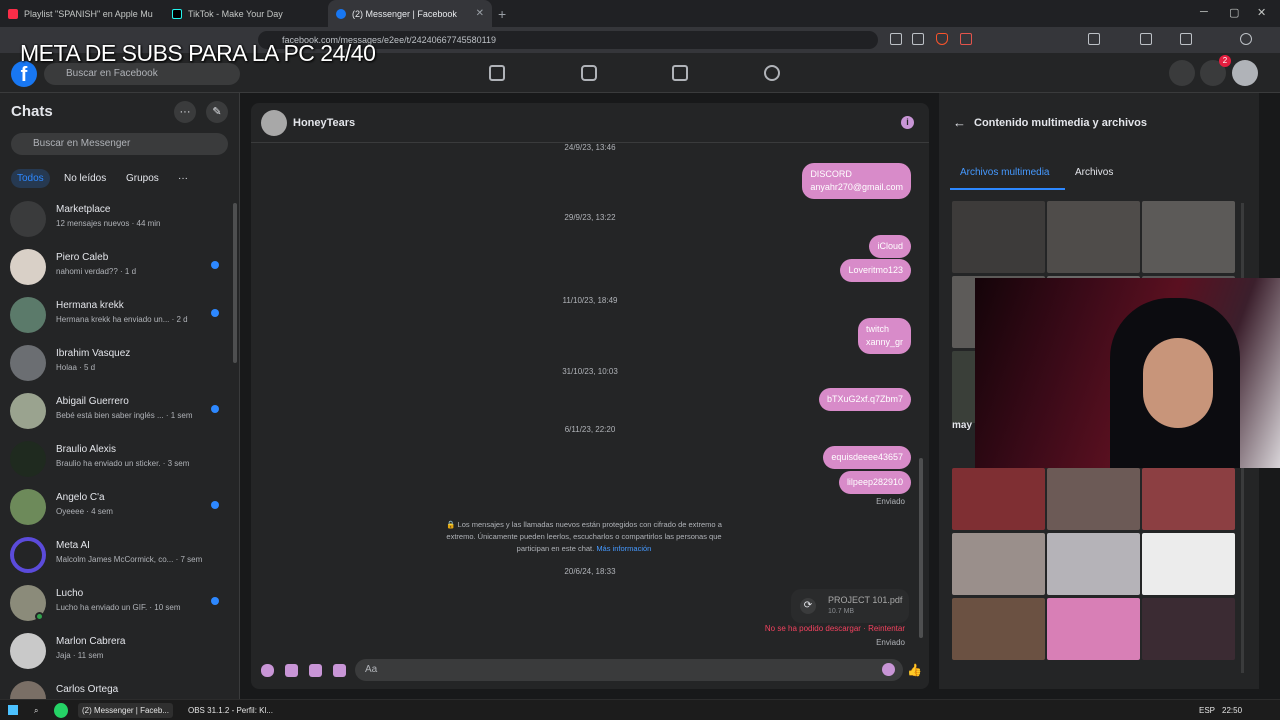  Describe the element at coordinates (884, 336) in the screenshot. I see `message-bubble: twitch xanny_gr` at that location.